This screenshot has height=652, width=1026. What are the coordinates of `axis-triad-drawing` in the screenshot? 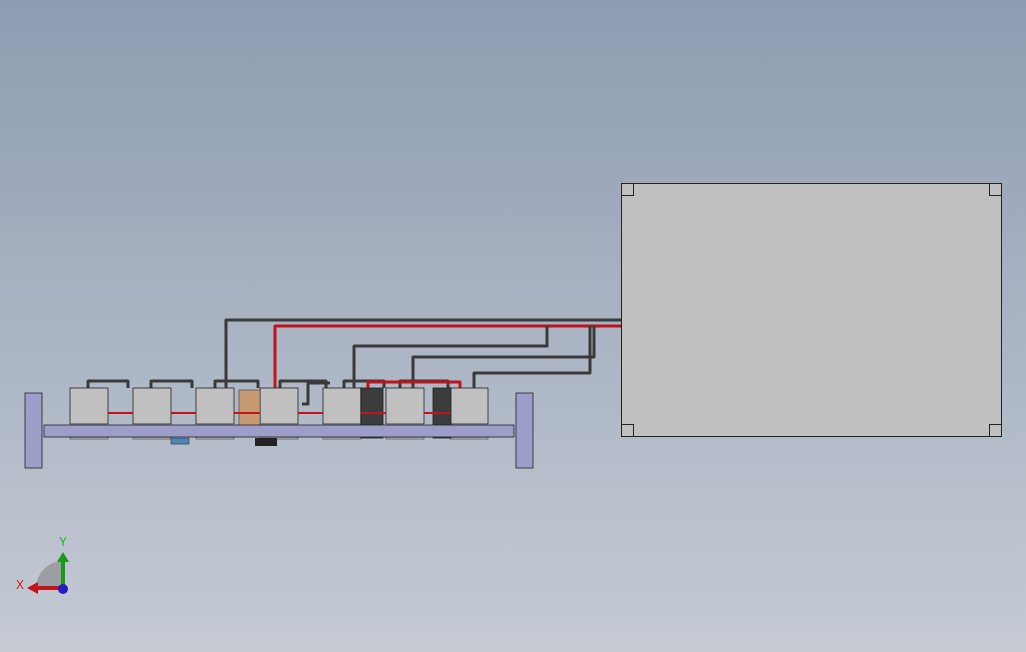 It's located at (48, 573).